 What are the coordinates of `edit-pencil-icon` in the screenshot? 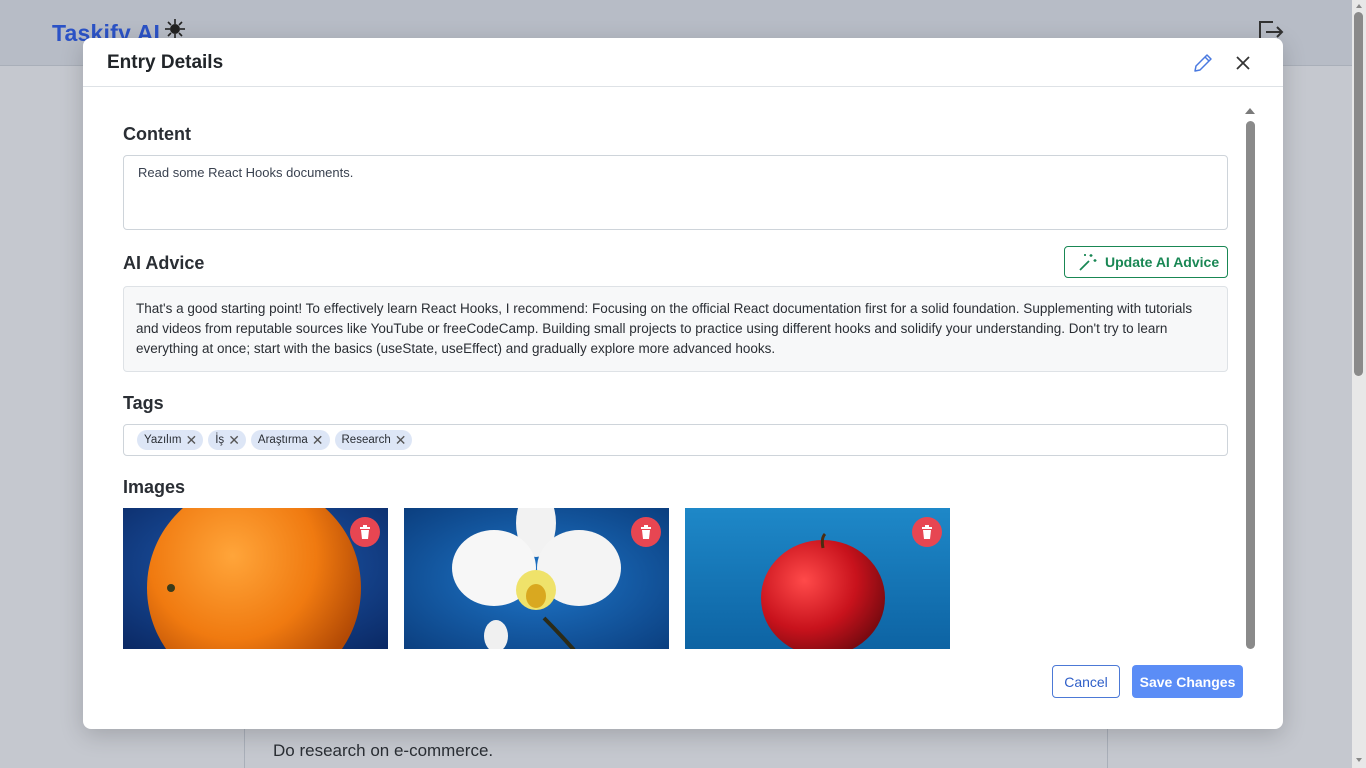 It's located at (1203, 63).